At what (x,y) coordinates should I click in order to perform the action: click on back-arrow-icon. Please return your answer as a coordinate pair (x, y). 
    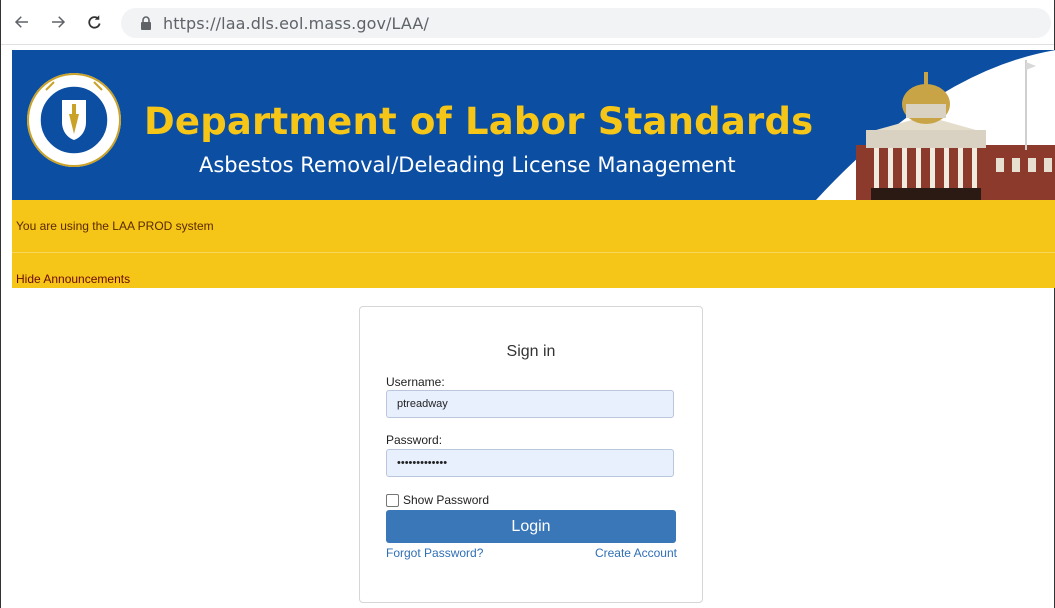
    Looking at the image, I should click on (22, 22).